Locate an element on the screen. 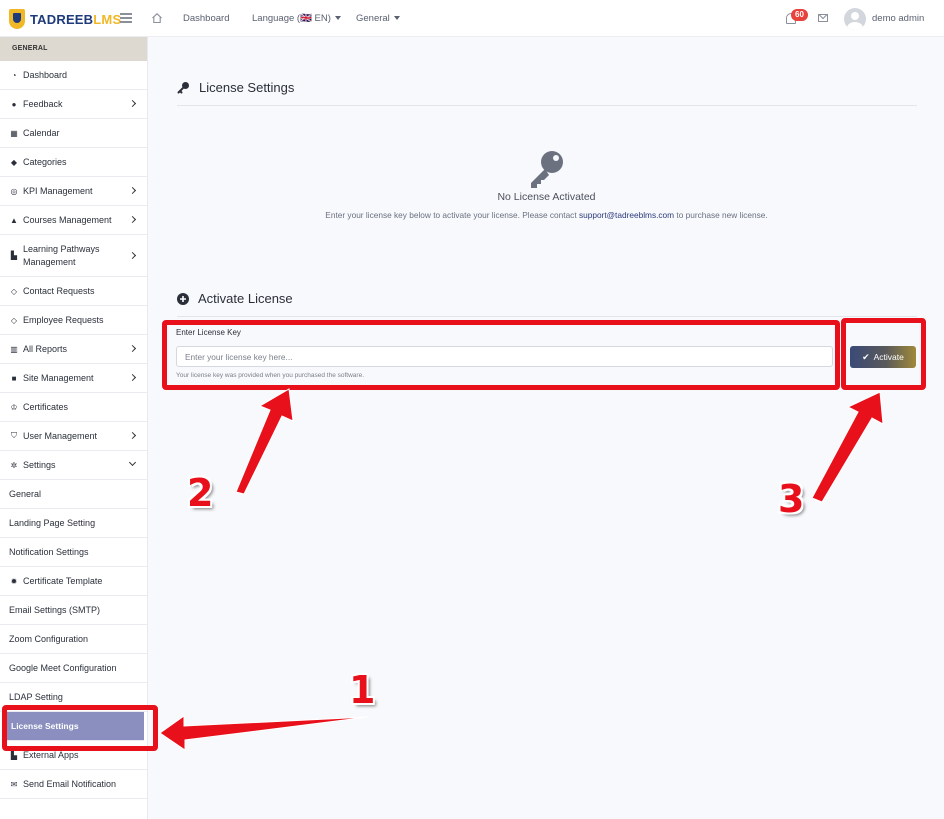 The height and width of the screenshot is (819, 944). annotation-number-3: 3 is located at coordinates (791, 499).